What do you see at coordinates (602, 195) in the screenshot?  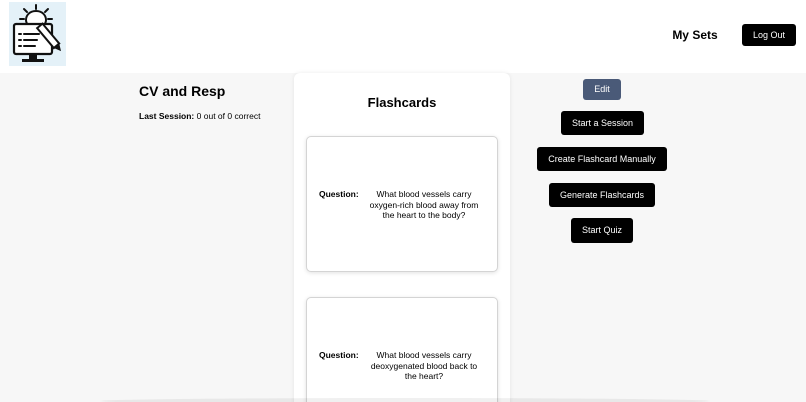 I see `generate-flashcards-button: Generate Flashcards` at bounding box center [602, 195].